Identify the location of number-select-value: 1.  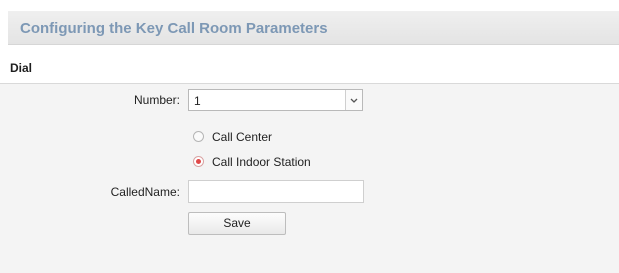
(197, 101).